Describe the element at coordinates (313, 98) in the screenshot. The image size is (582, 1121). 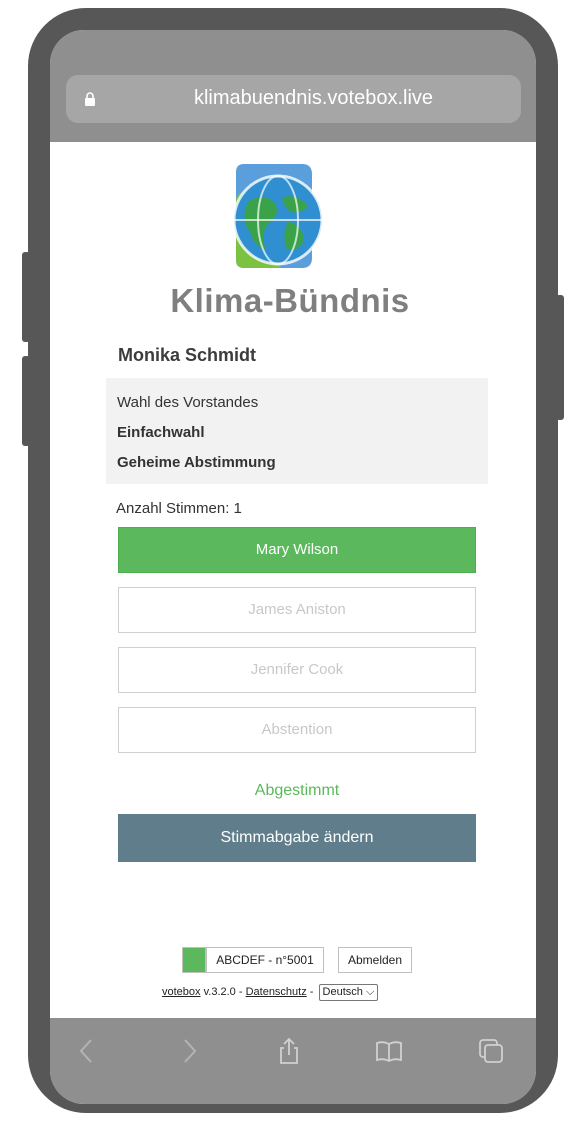
I see `url-text: klimabuendnis.votebox.live` at that location.